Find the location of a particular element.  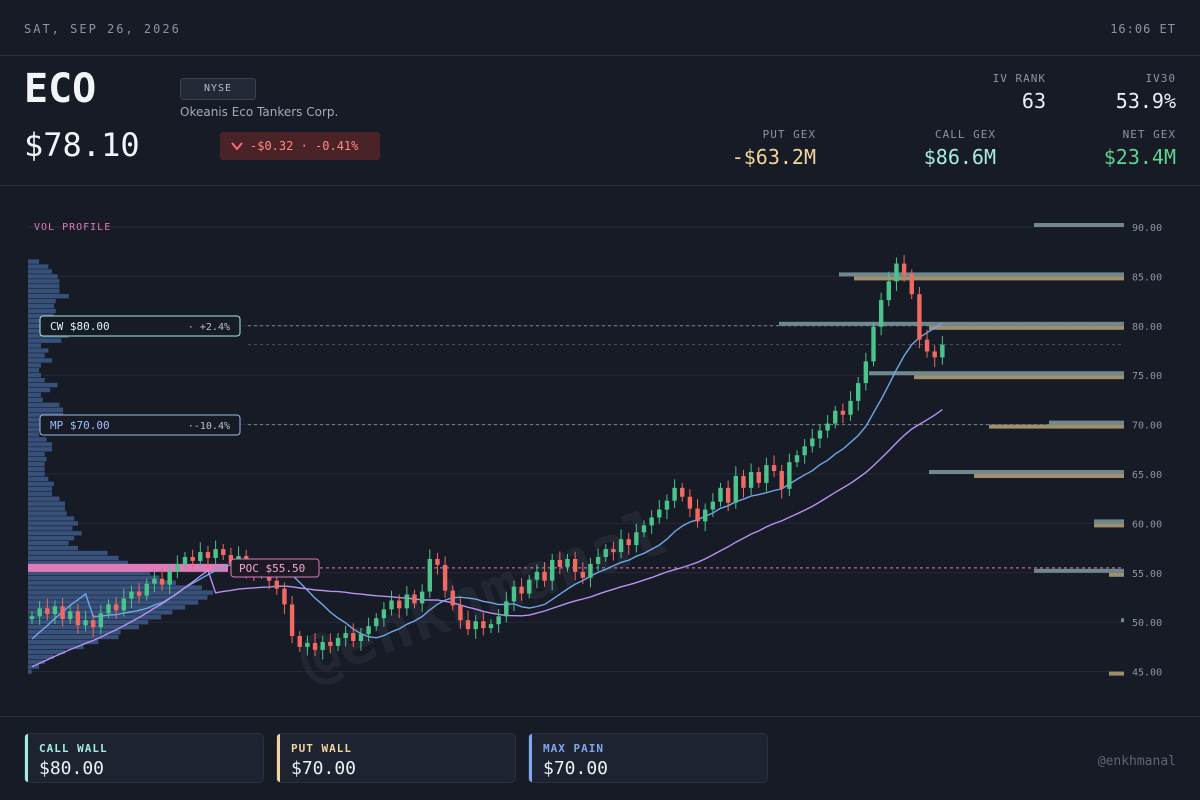

put-gex-value: -$63.2M is located at coordinates (773, 157).